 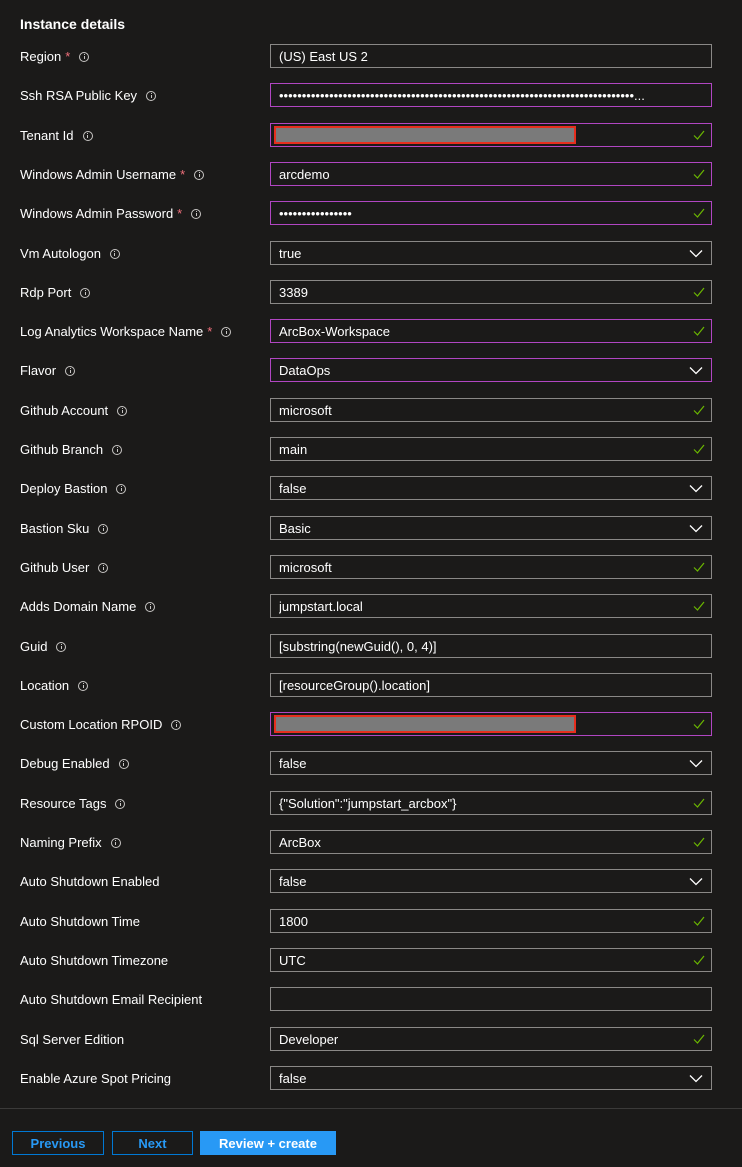 What do you see at coordinates (152, 1143) in the screenshot?
I see `next-button: Next` at bounding box center [152, 1143].